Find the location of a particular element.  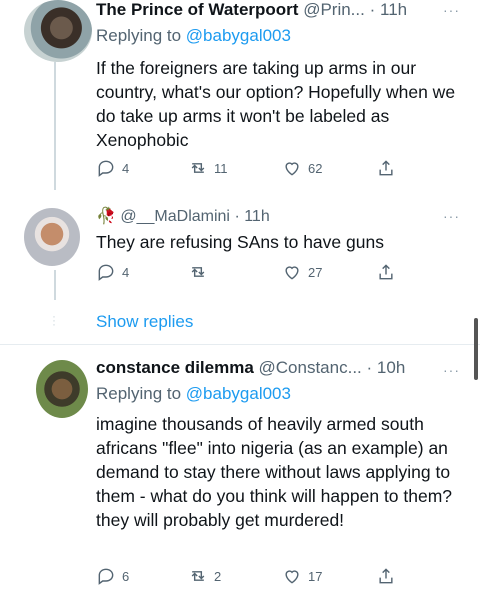

tweet-header: constance dilemma @Constanc... · 10h is located at coordinates (270, 368).